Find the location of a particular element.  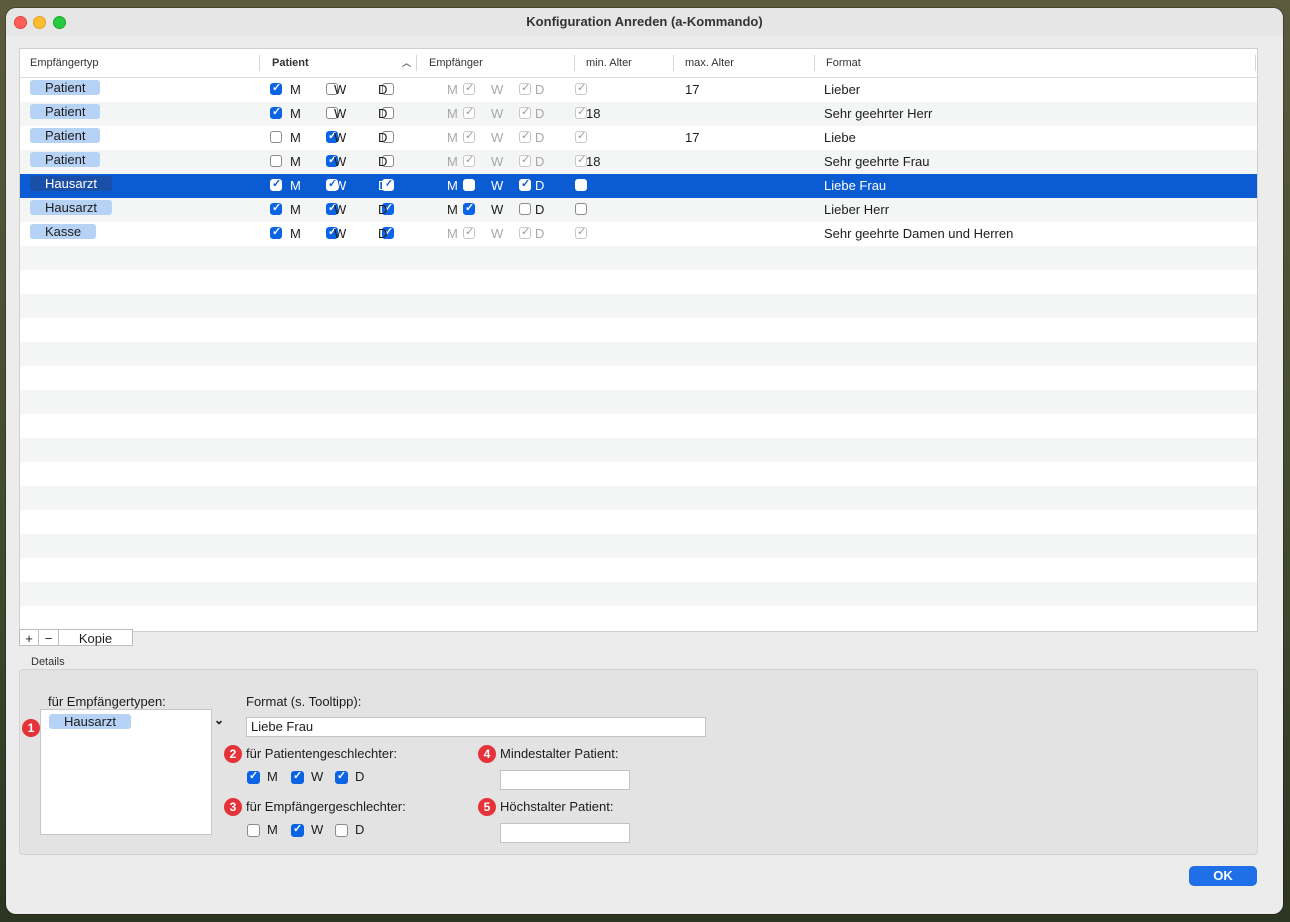

format-input: Liebe Frau is located at coordinates (476, 727).